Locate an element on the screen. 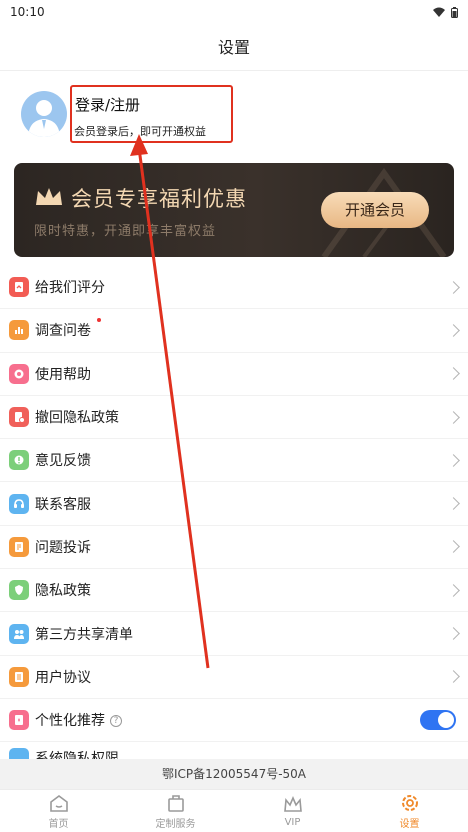 This screenshot has height=832, width=468. status-icons is located at coordinates (445, 12).